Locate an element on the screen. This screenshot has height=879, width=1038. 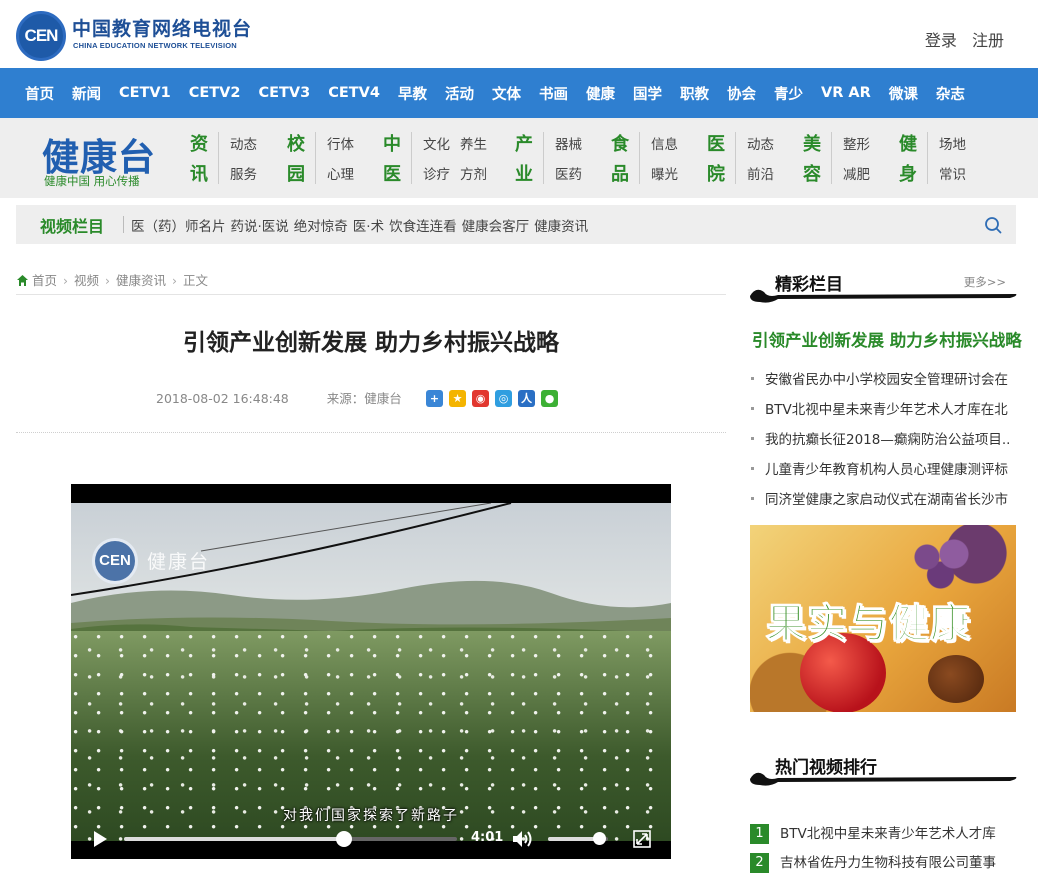
nav-item: 书画 is located at coordinates (553, 93).